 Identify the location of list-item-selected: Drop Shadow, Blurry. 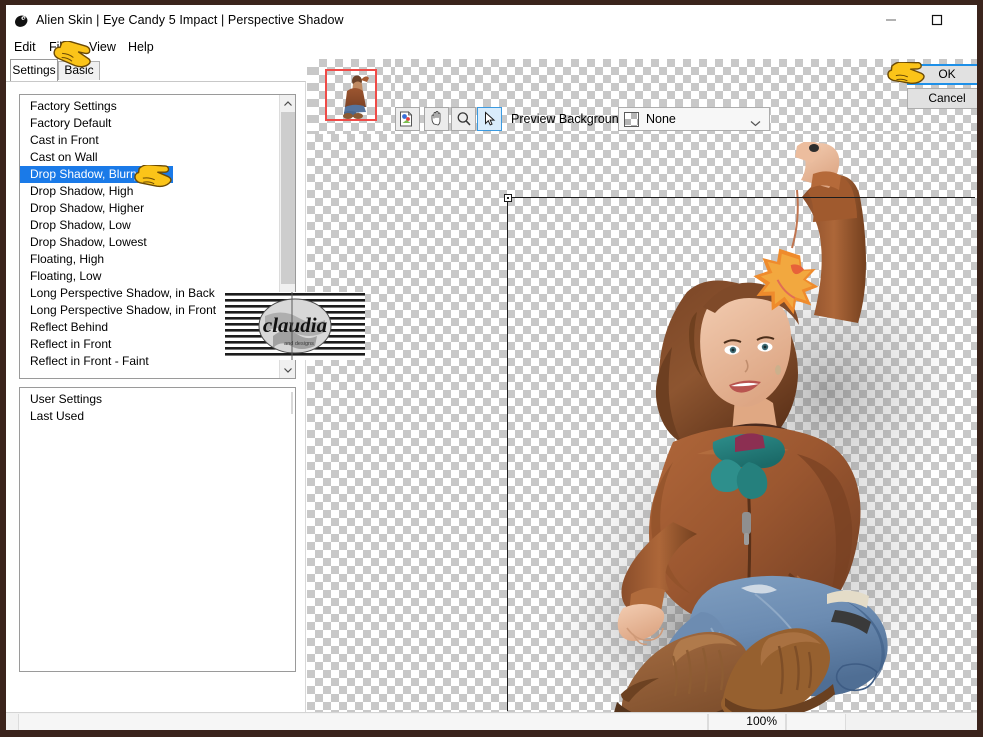
(96, 174).